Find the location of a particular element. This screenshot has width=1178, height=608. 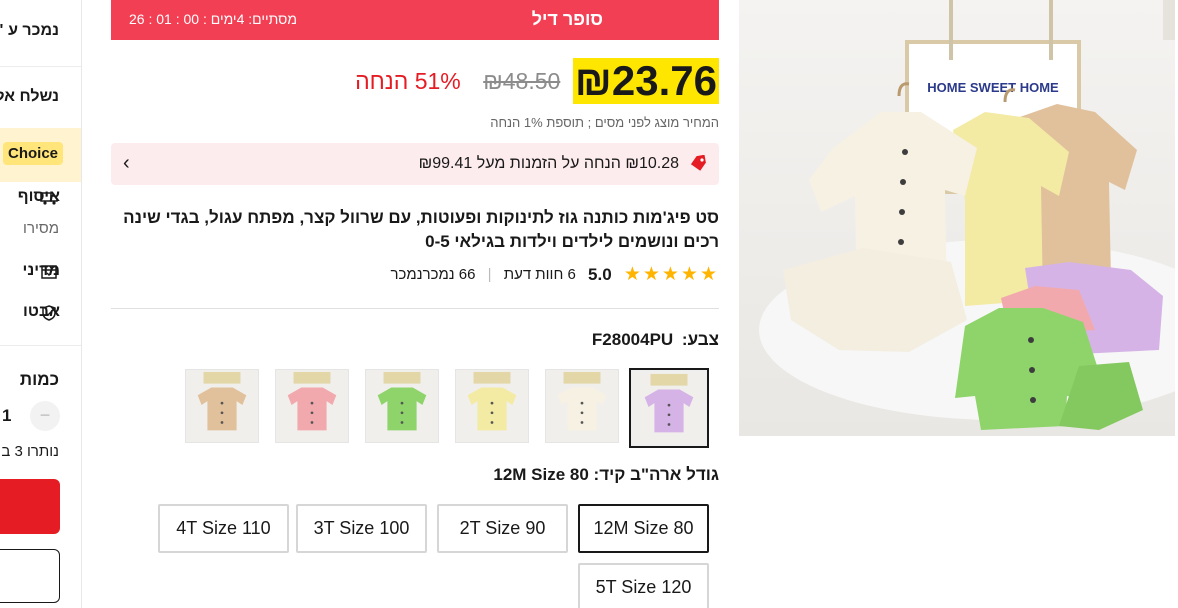

sold-count: 66 נמכרנמכר is located at coordinates (433, 274).